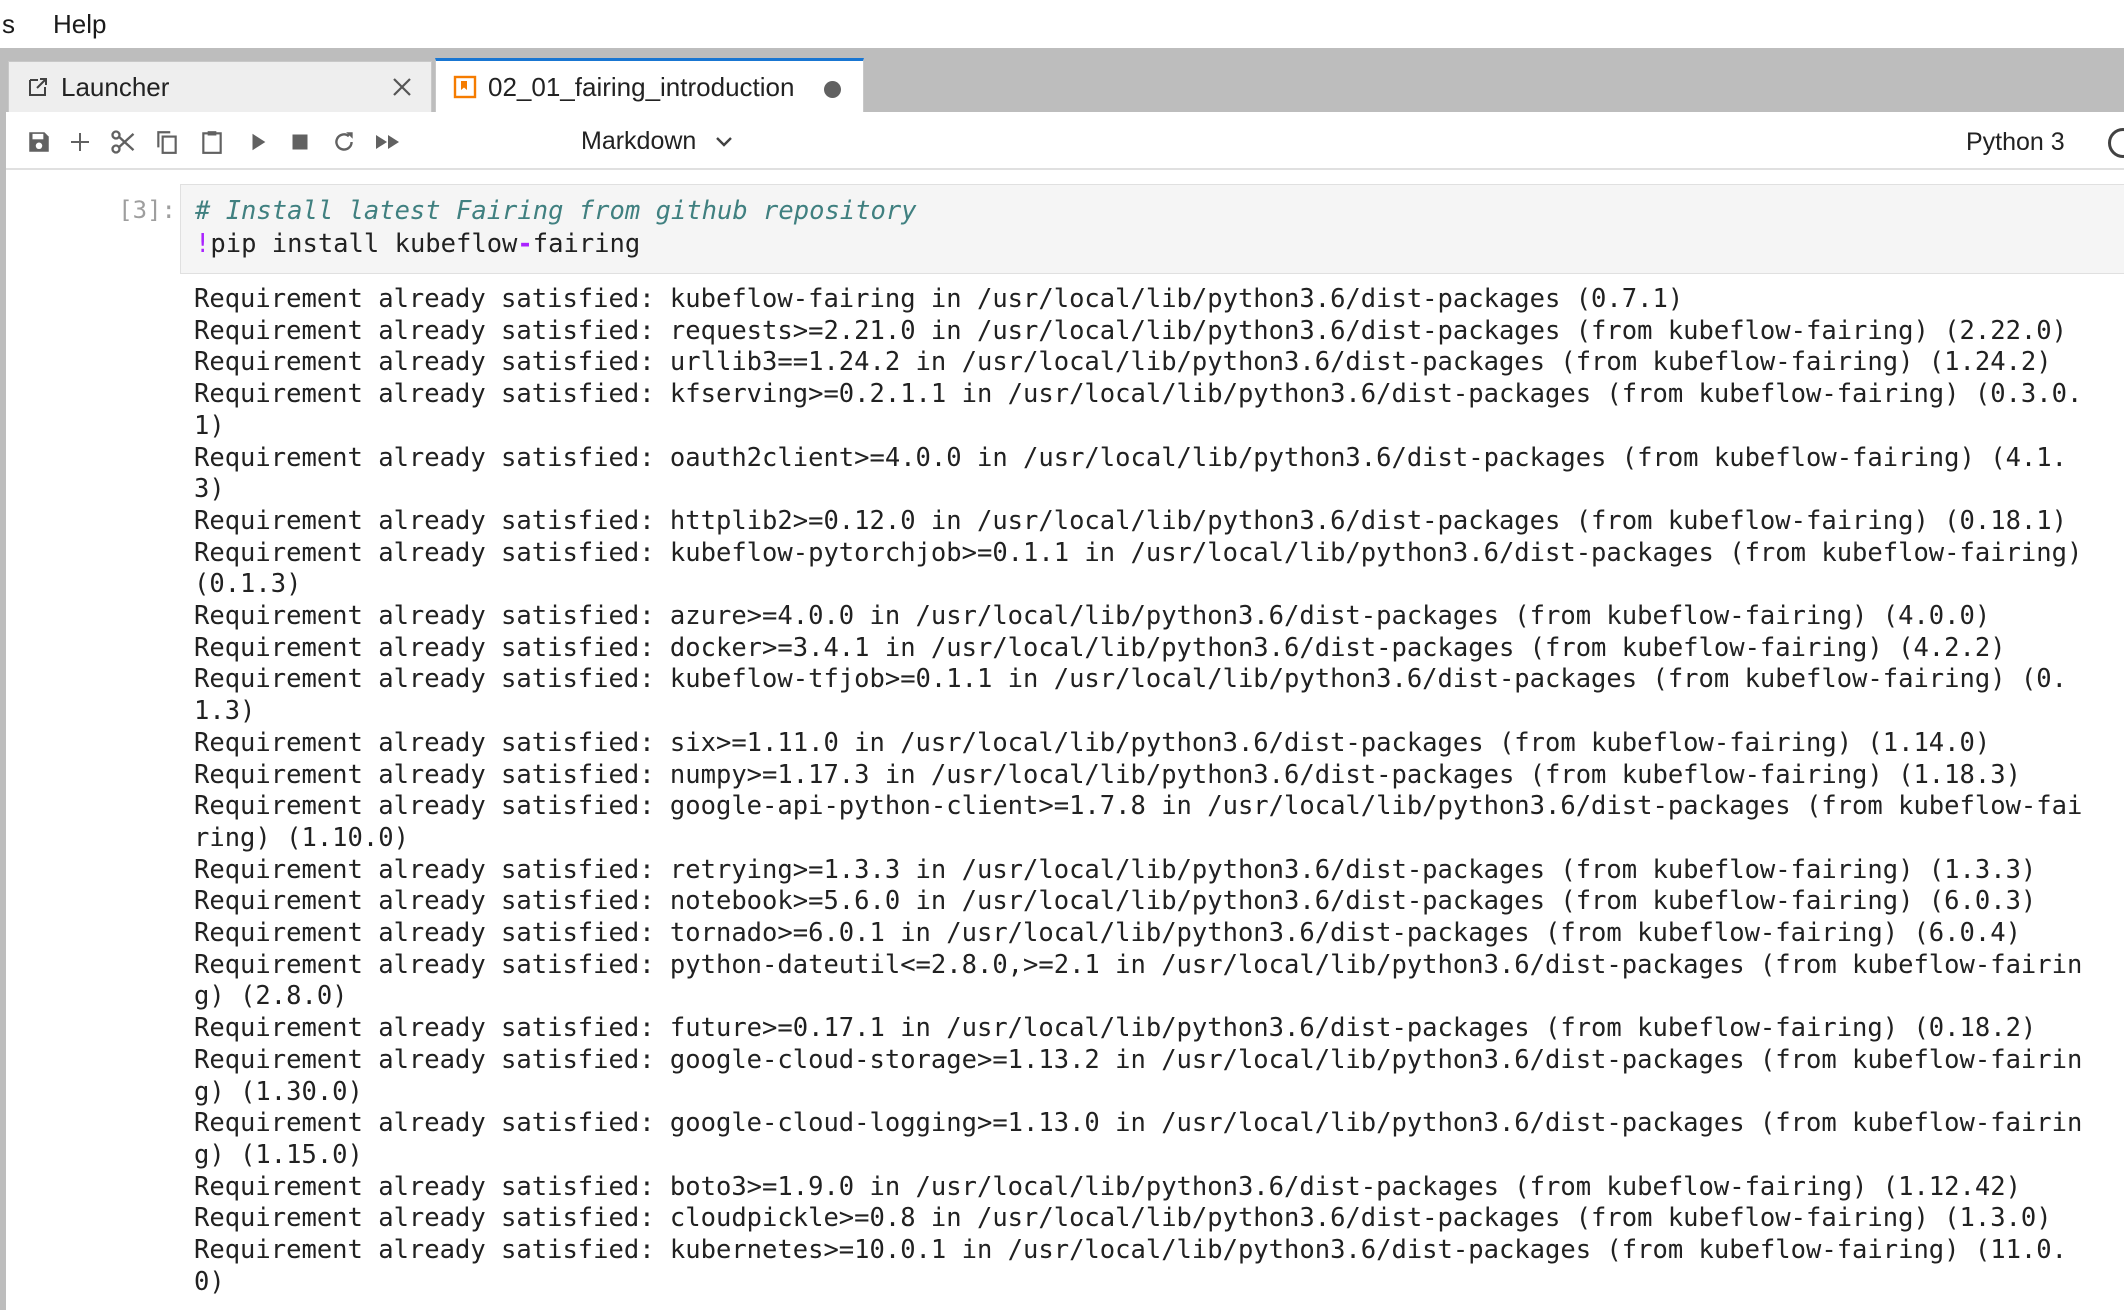 Image resolution: width=2124 pixels, height=1314 pixels. I want to click on paste-icon, so click(212, 142).